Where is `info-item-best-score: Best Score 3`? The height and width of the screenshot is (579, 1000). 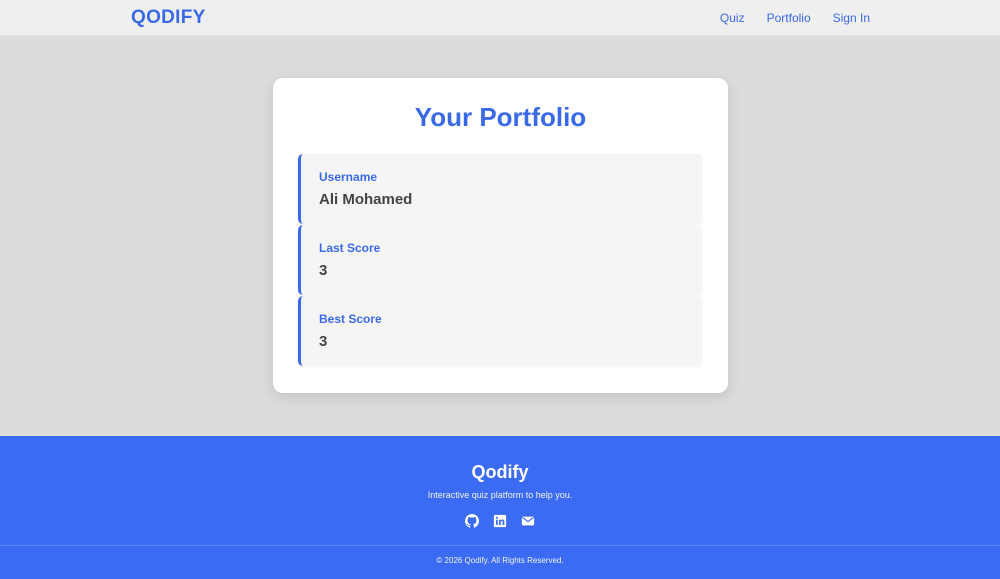 info-item-best-score: Best Score 3 is located at coordinates (500, 331).